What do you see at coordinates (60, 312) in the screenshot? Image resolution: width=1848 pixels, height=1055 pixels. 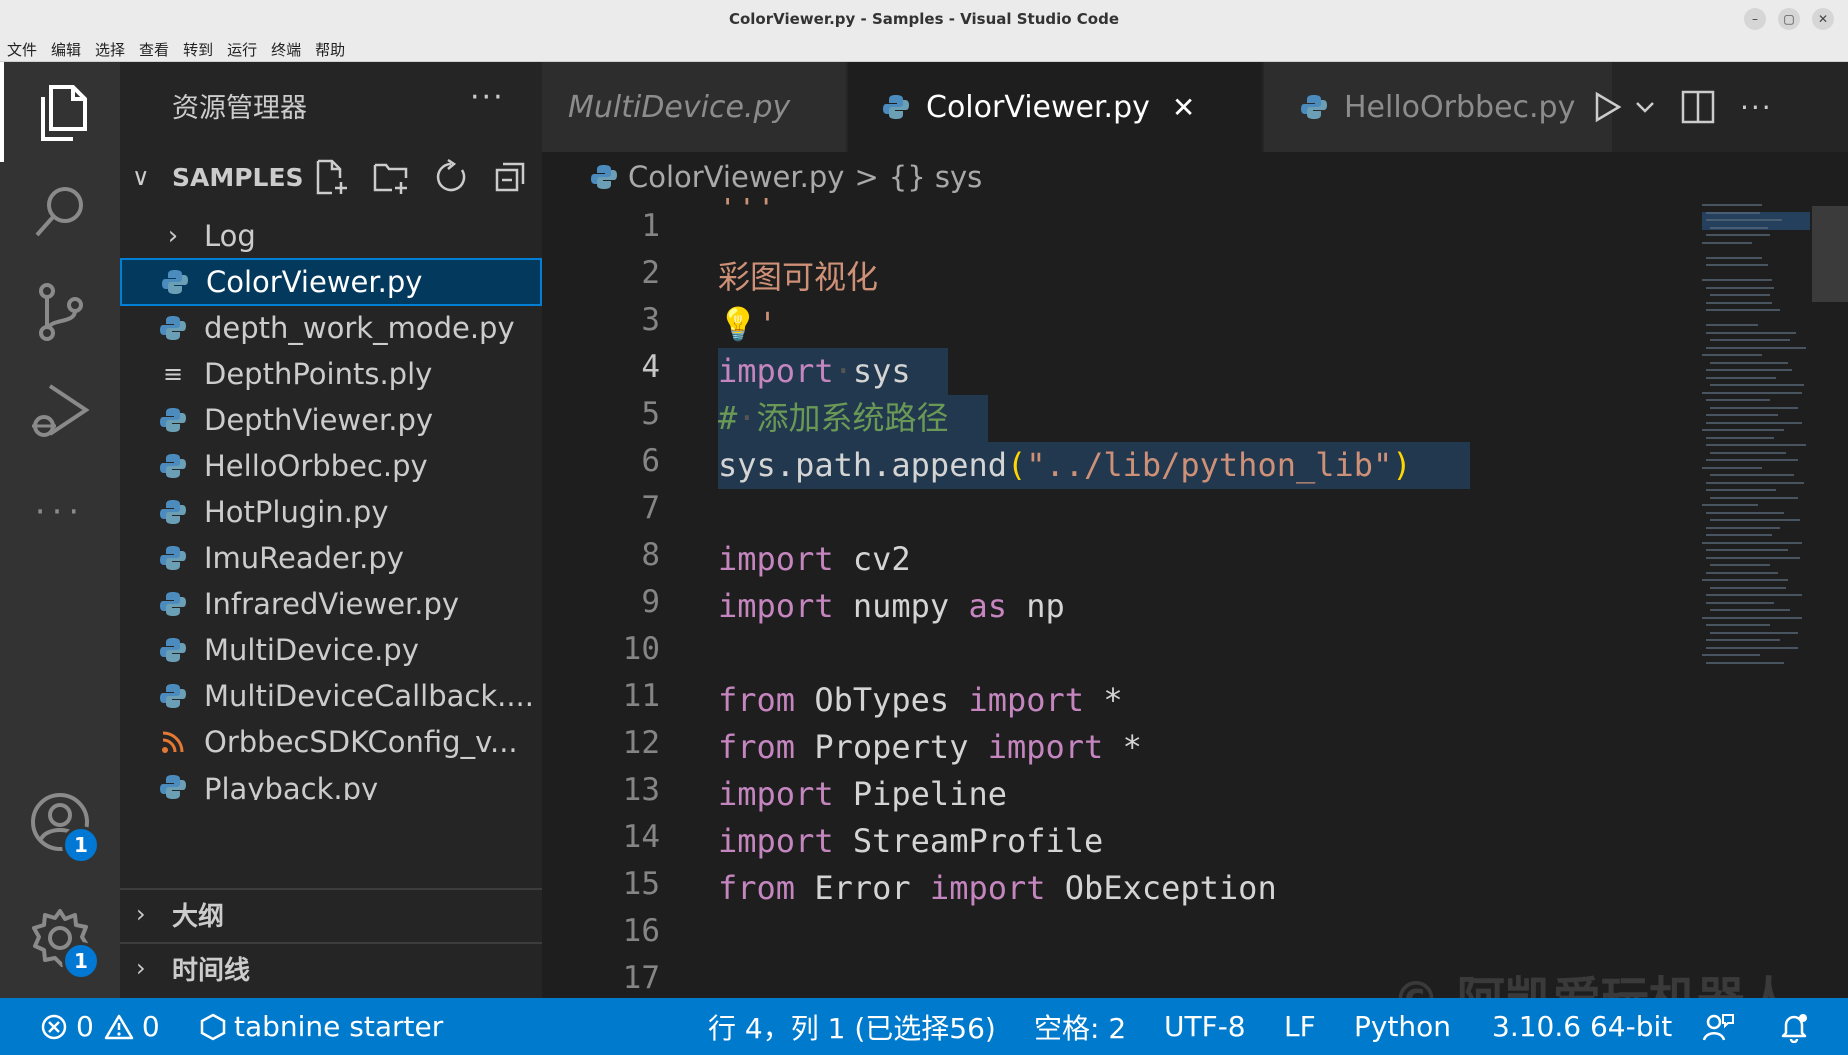 I see `source-control-activity` at bounding box center [60, 312].